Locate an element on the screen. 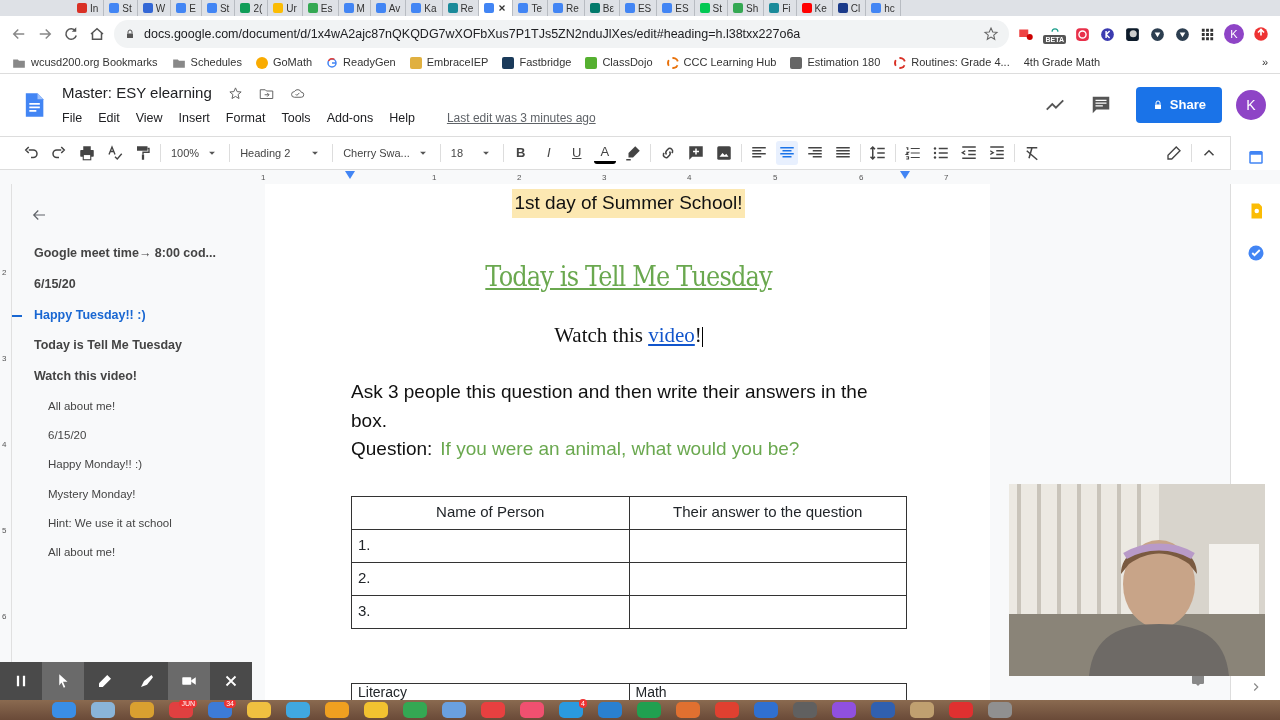 Image resolution: width=1280 pixels, height=720 pixels. sentence: Watch this video! is located at coordinates (628, 335).